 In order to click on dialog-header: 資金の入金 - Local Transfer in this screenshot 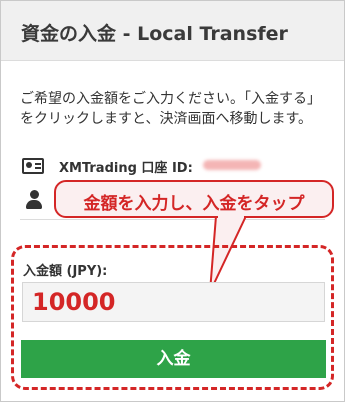, I will do `click(172, 31)`.